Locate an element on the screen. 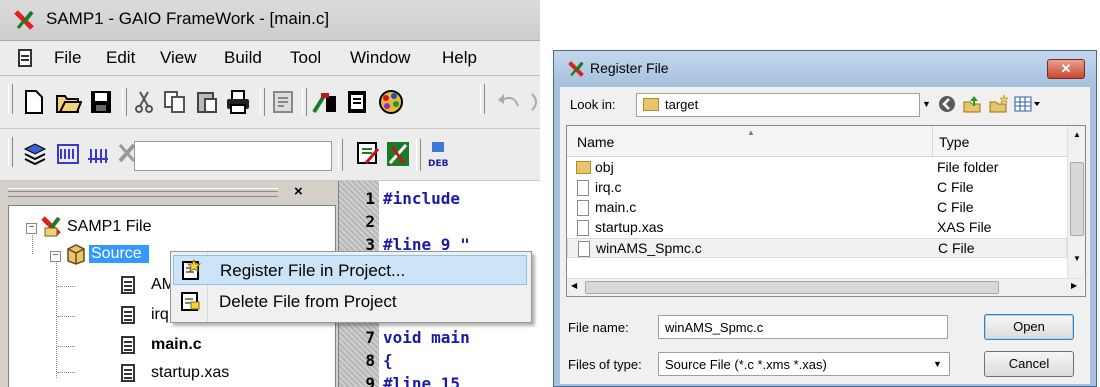  open-folder-icon is located at coordinates (69, 102).